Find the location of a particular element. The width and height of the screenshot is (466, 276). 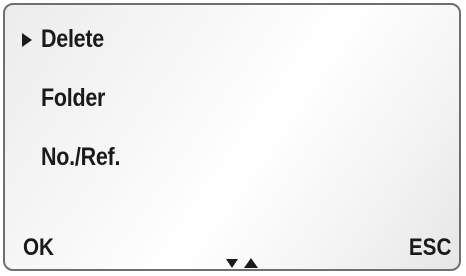

scroll-indicator is located at coordinates (246, 263).